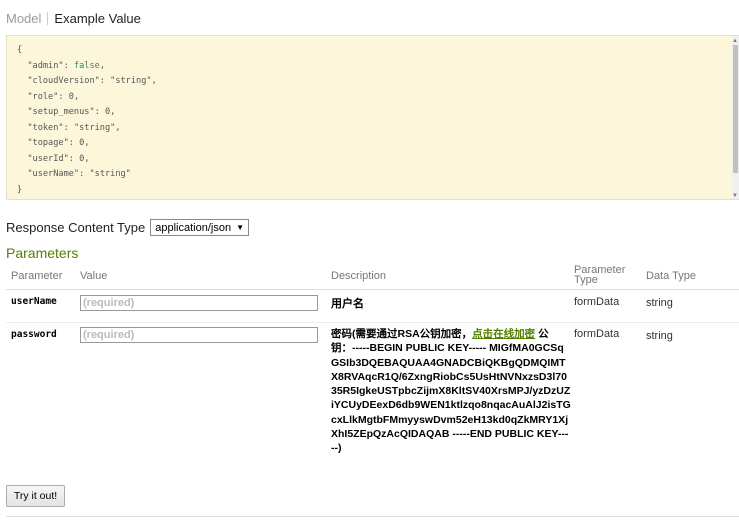 The width and height of the screenshot is (739, 527). Describe the element at coordinates (503, 334) in the screenshot. I see `online-encrypt-link: 点击在线加密` at that location.